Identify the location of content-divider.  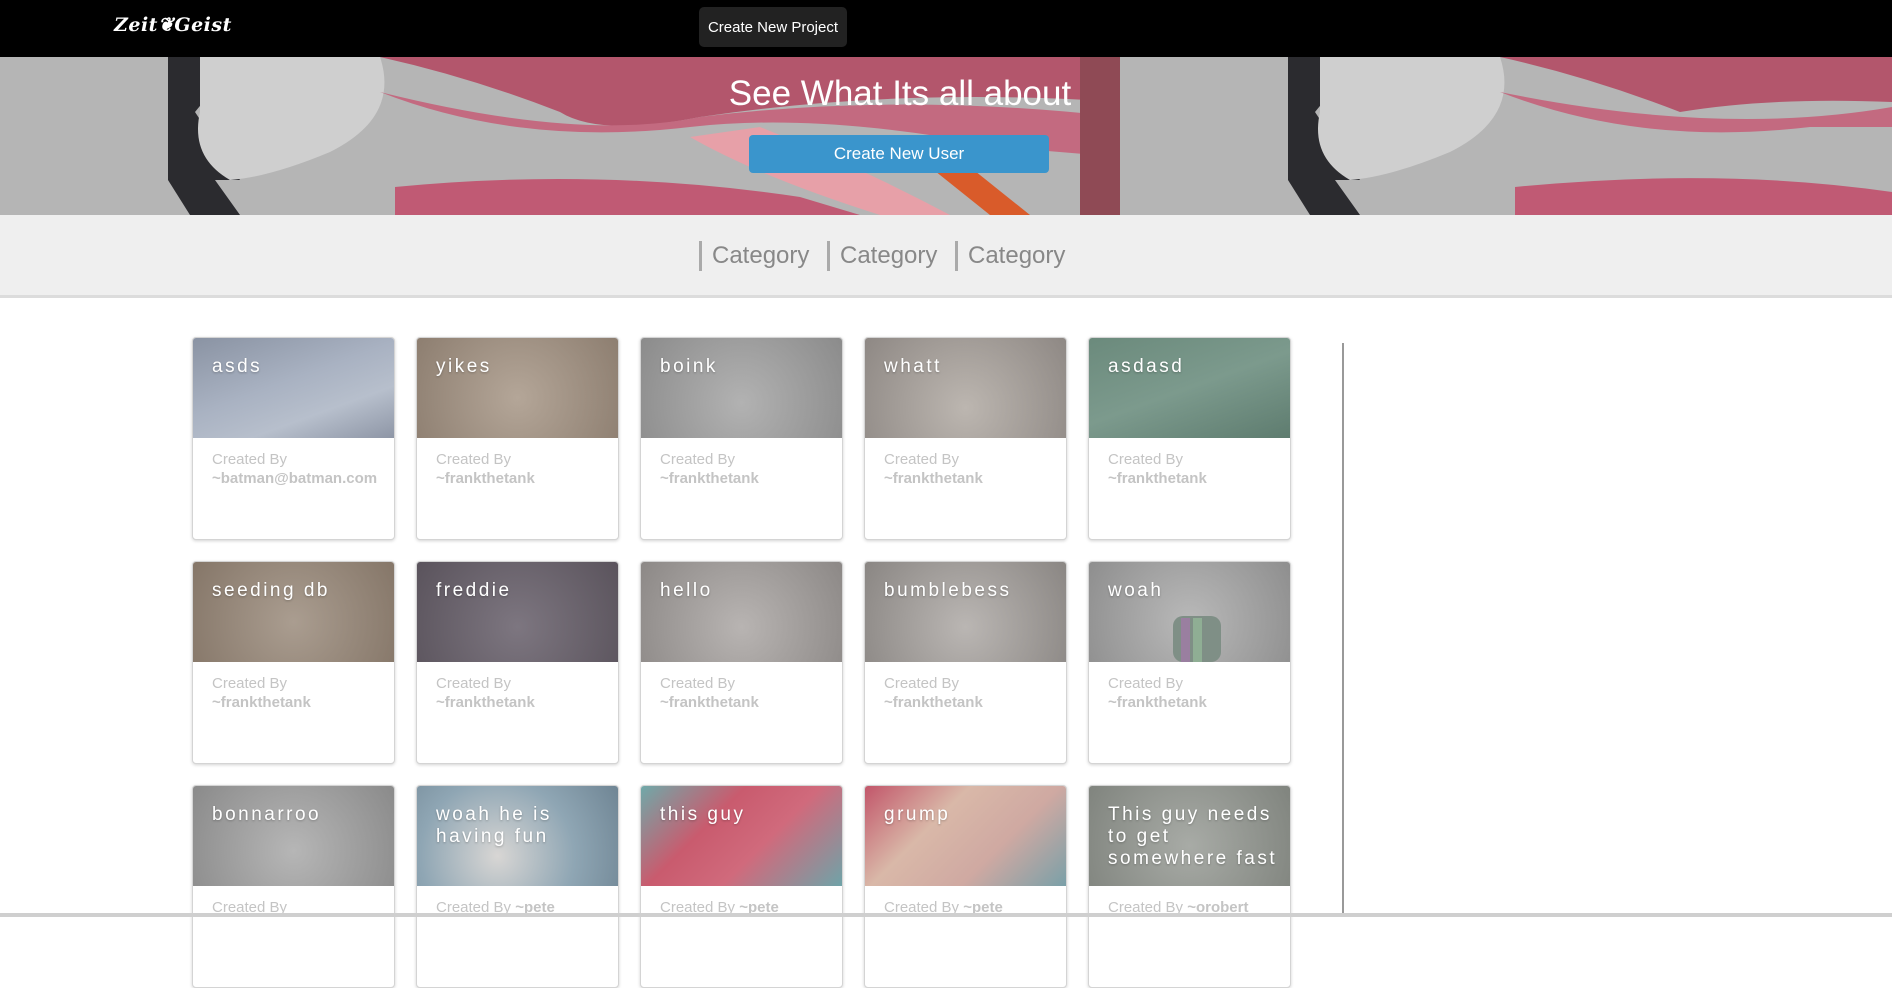
(1343, 630).